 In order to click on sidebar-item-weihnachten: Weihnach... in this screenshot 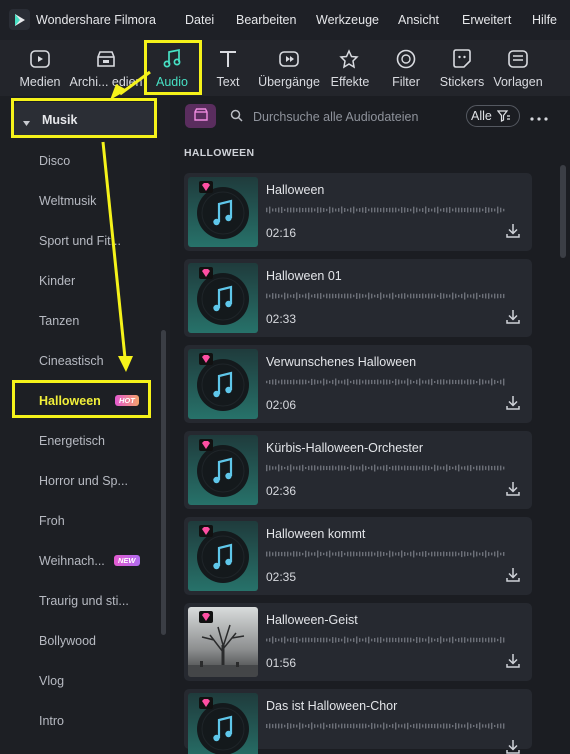, I will do `click(72, 561)`.